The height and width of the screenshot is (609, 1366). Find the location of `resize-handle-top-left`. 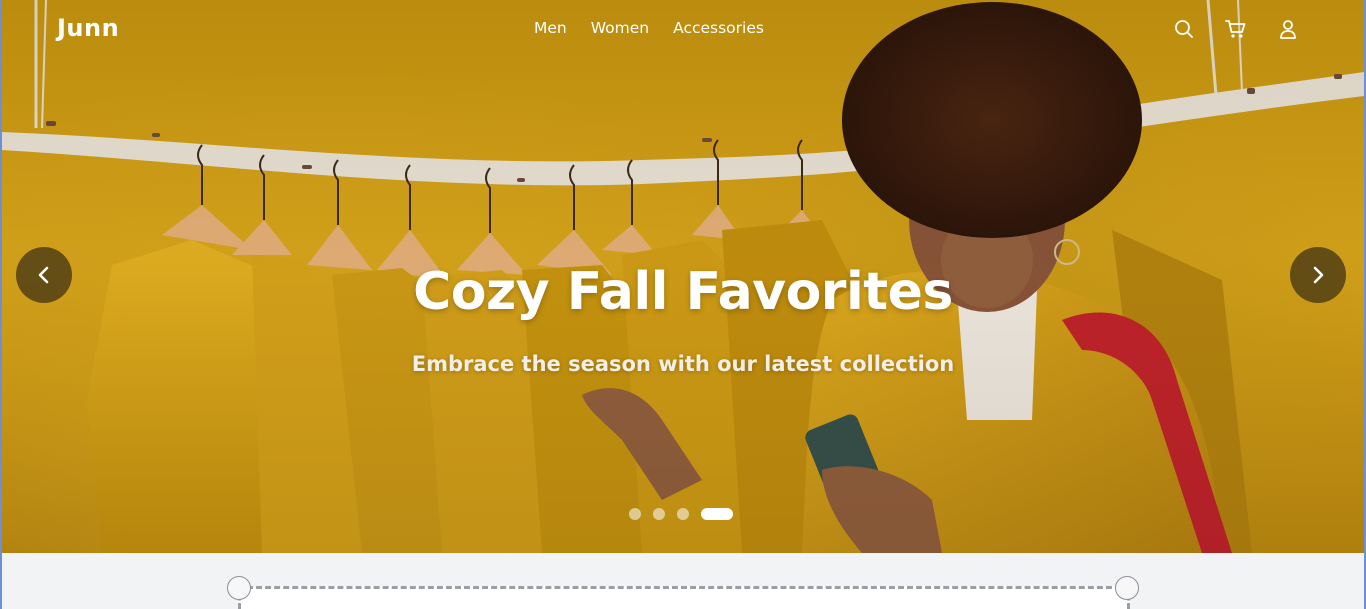

resize-handle-top-left is located at coordinates (239, 588).